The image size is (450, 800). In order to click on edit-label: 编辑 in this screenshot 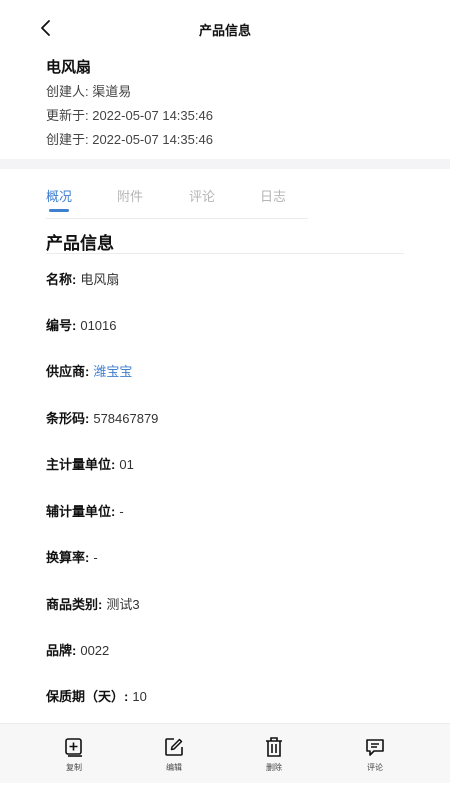, I will do `click(174, 767)`.